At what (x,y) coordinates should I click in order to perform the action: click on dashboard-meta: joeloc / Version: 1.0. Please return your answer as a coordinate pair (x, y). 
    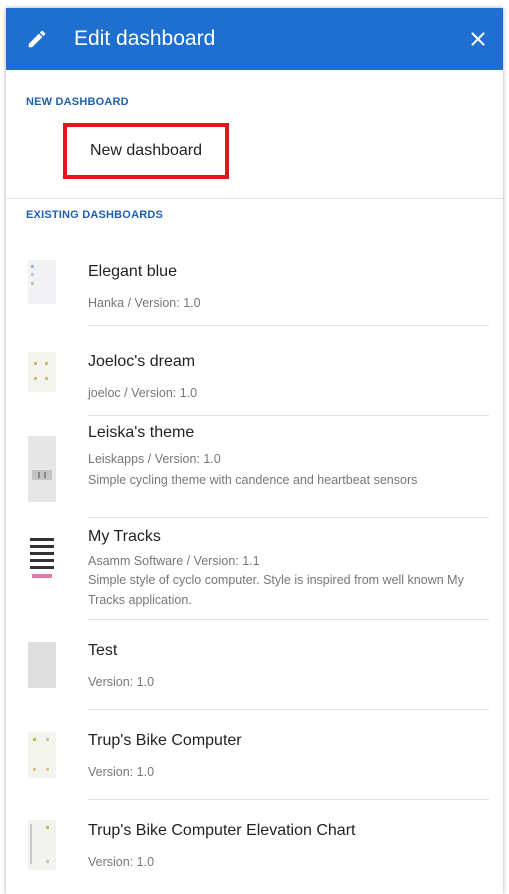
    Looking at the image, I should click on (143, 393).